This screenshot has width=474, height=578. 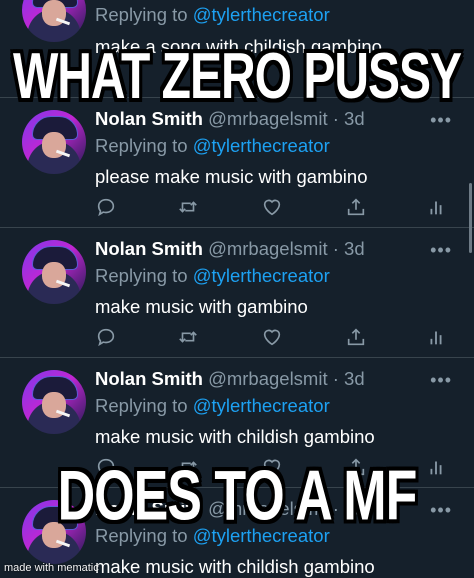 What do you see at coordinates (51, 568) in the screenshot?
I see `watermark: made with mematic` at bounding box center [51, 568].